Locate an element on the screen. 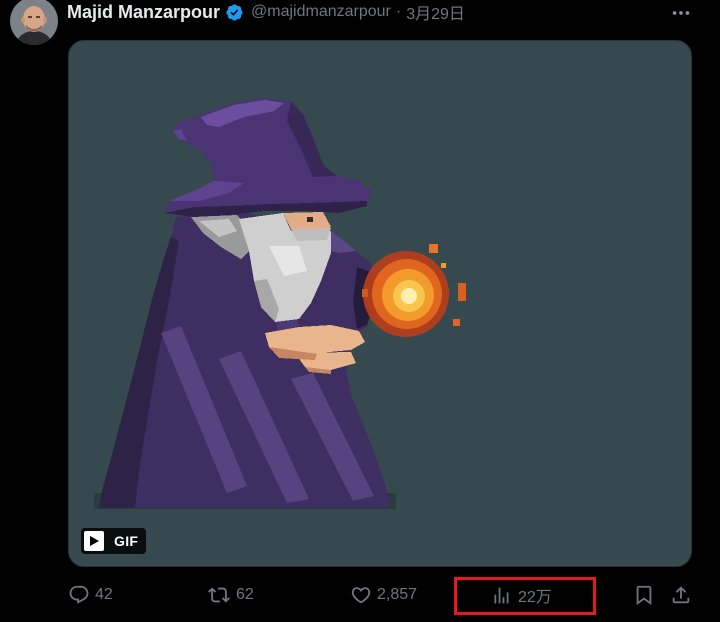  gif-badge: GIF is located at coordinates (114, 541).